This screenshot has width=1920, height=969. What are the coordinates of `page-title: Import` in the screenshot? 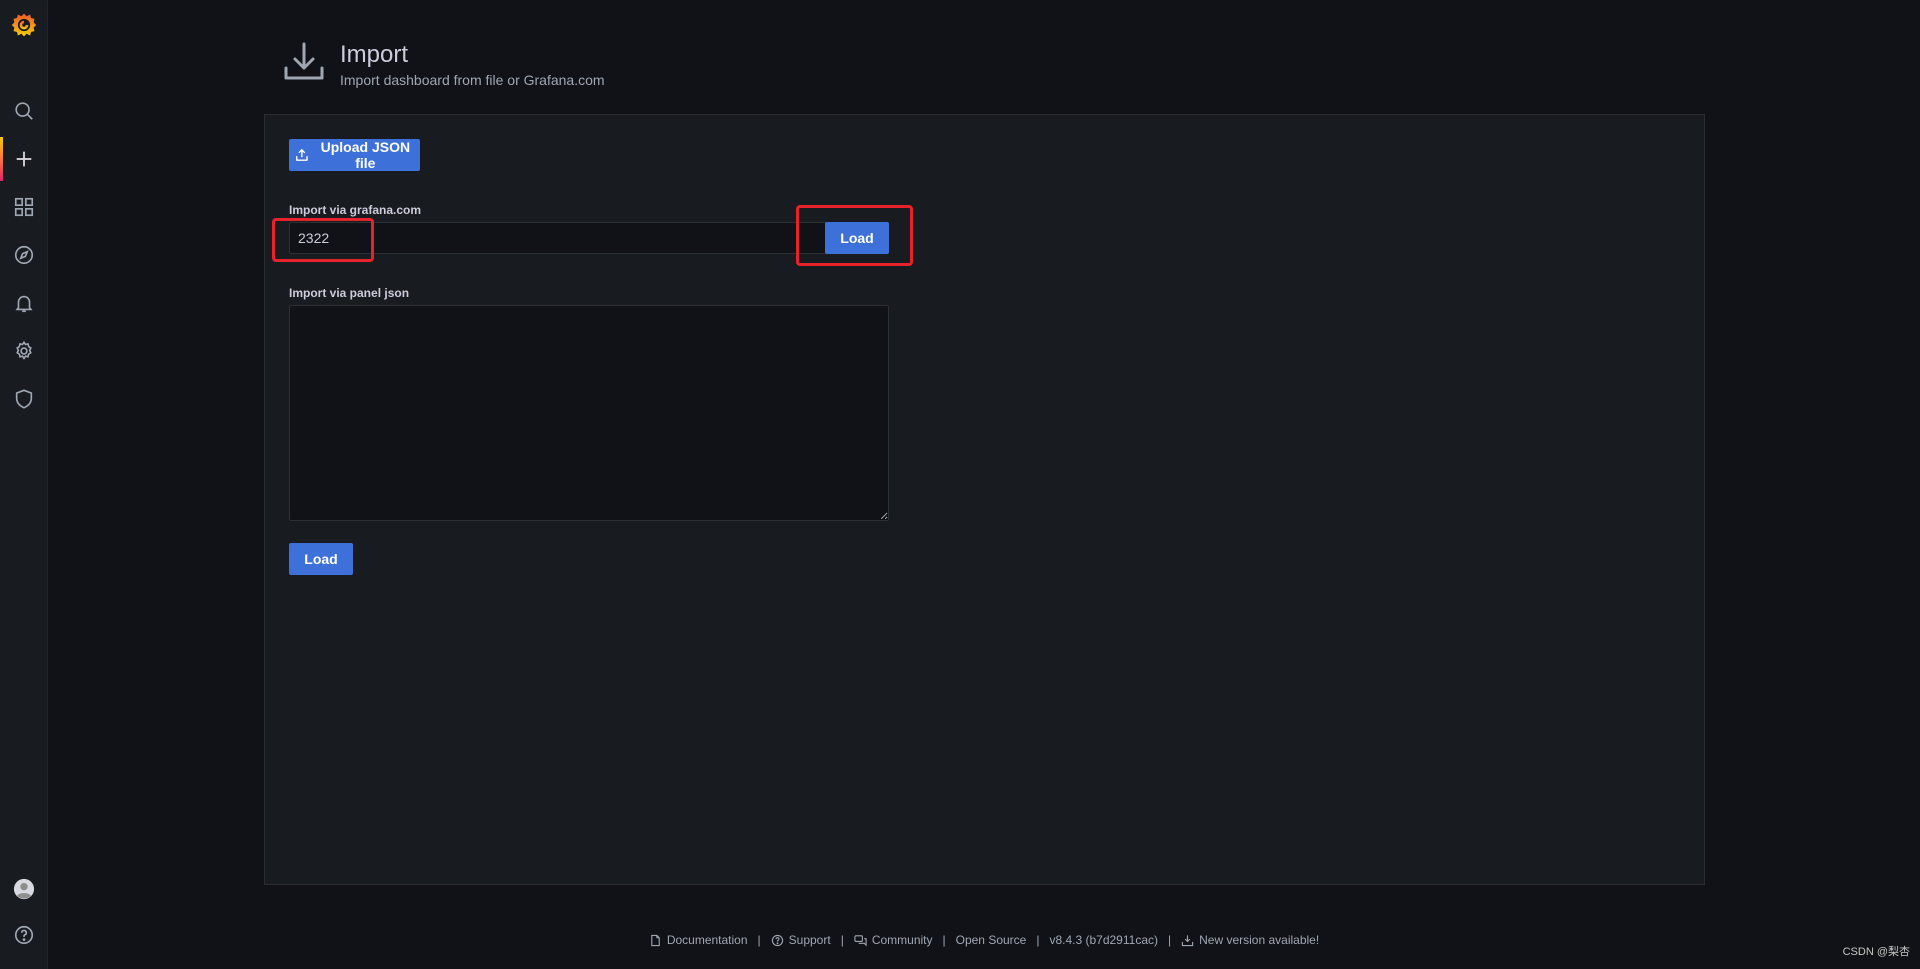 It's located at (374, 54).